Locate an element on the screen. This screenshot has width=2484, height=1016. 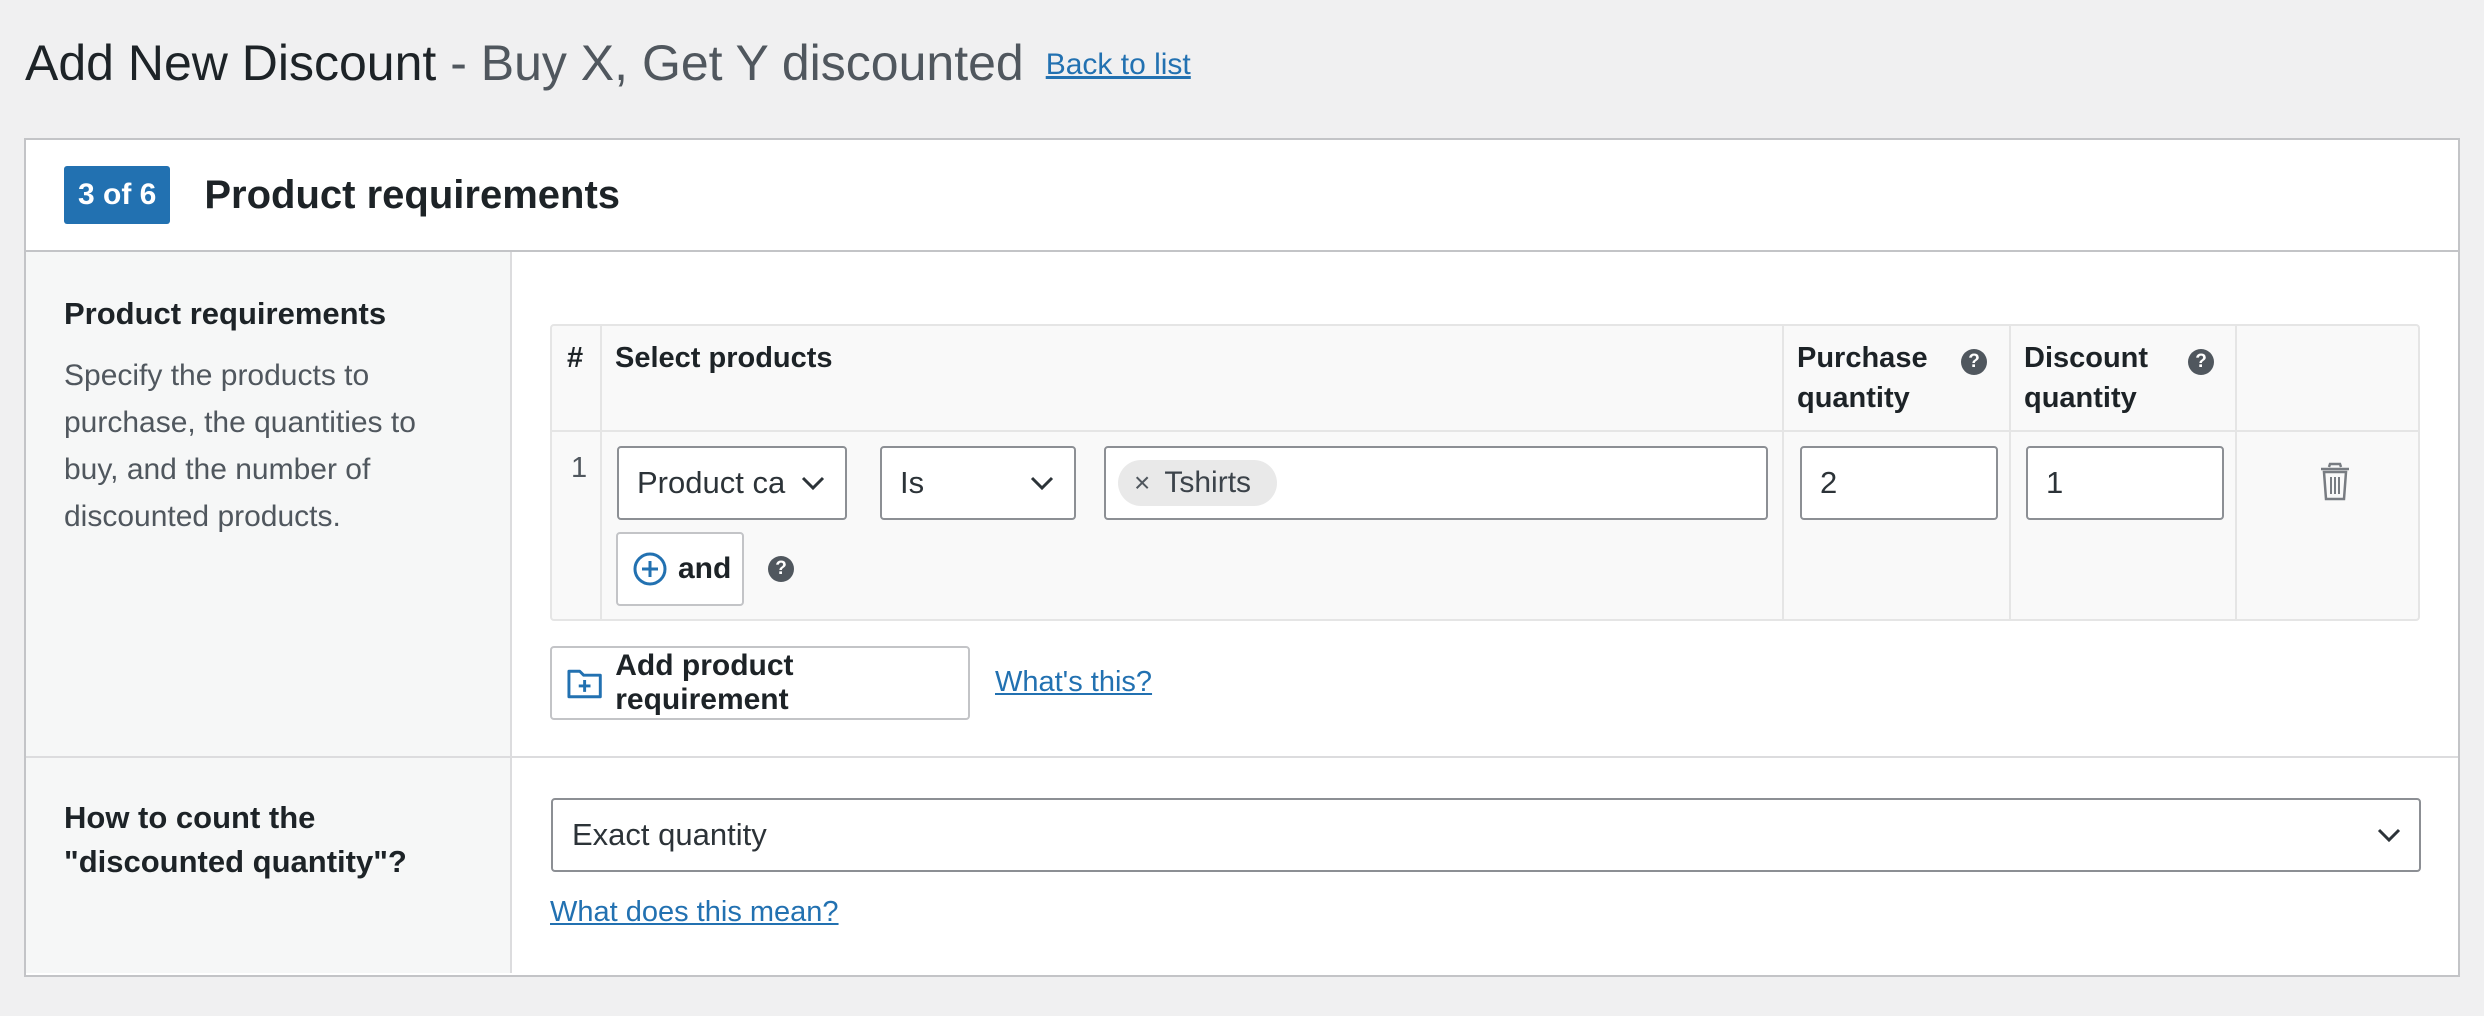
products-token-input: × Tshirts is located at coordinates (1436, 483).